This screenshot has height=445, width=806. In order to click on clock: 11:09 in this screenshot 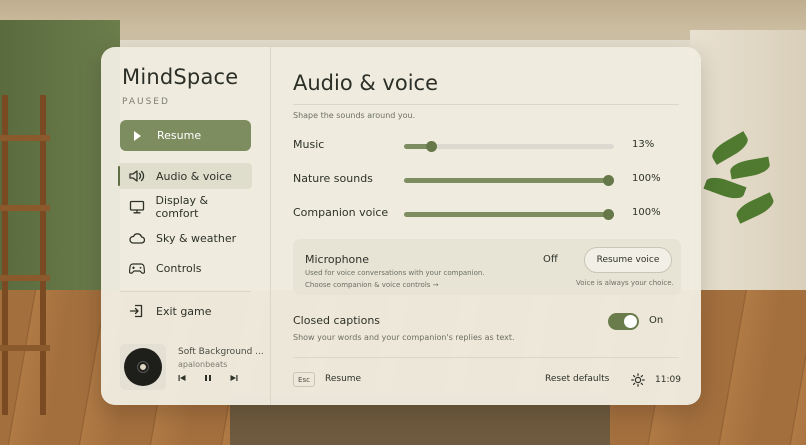, I will do `click(668, 380)`.